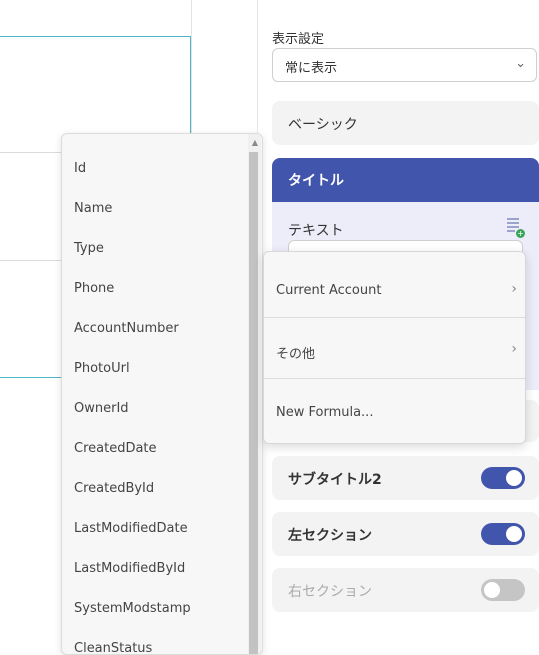  I want to click on field-option: Name, so click(93, 208).